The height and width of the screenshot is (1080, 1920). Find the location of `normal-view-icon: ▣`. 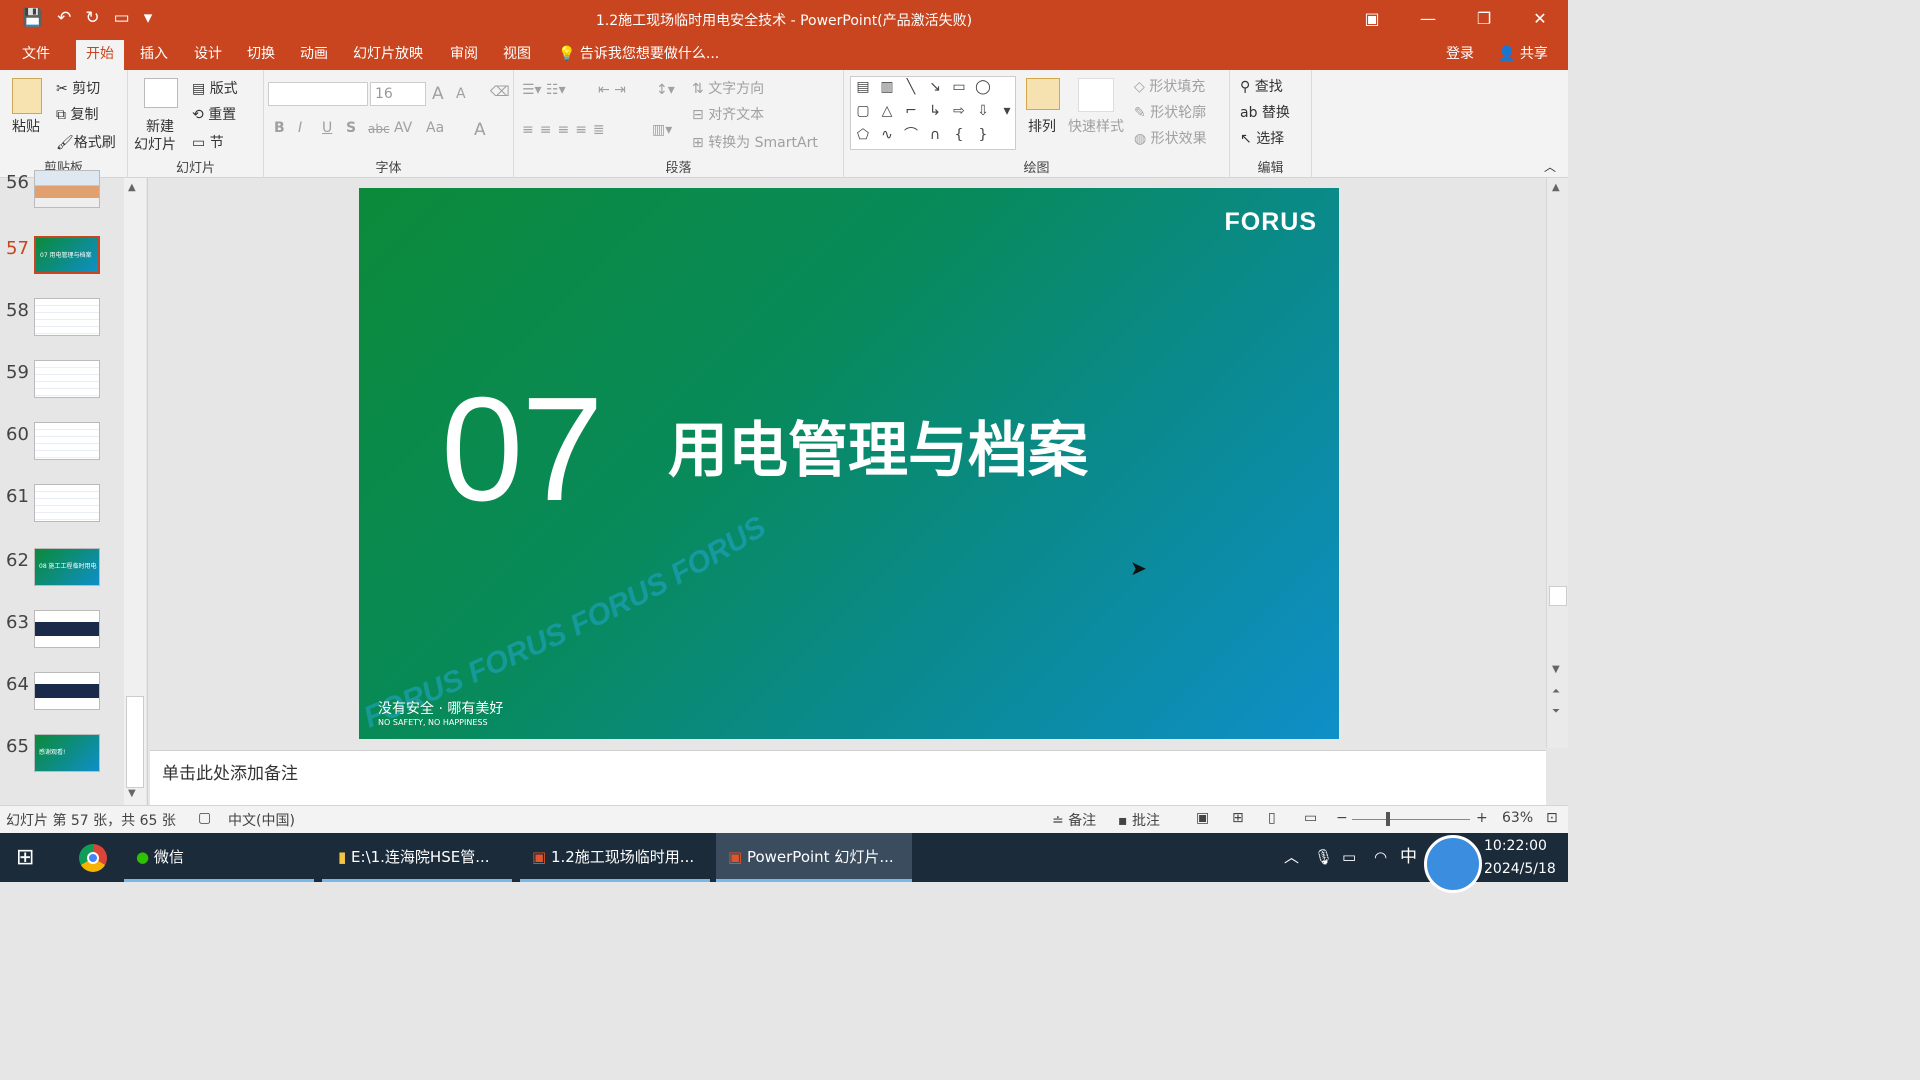

normal-view-icon: ▣ is located at coordinates (1202, 818).